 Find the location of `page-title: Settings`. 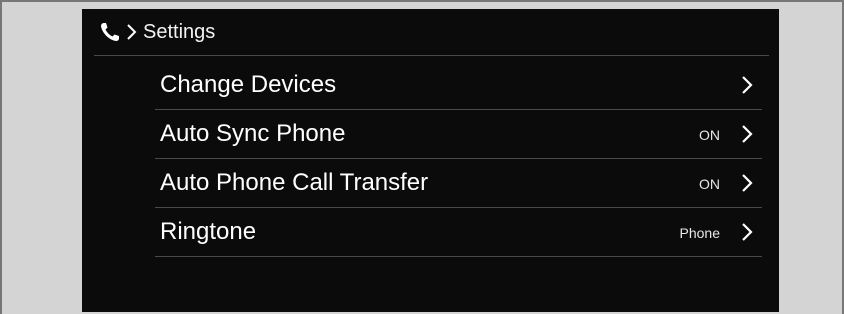

page-title: Settings is located at coordinates (179, 32).